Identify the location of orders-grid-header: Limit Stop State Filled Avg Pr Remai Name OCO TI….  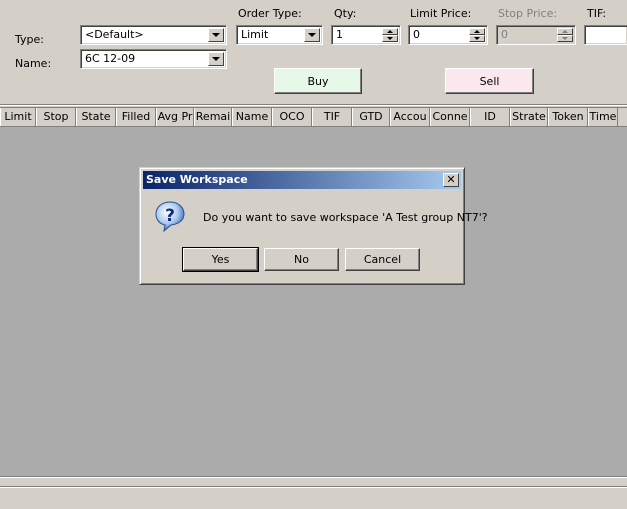
(313, 117).